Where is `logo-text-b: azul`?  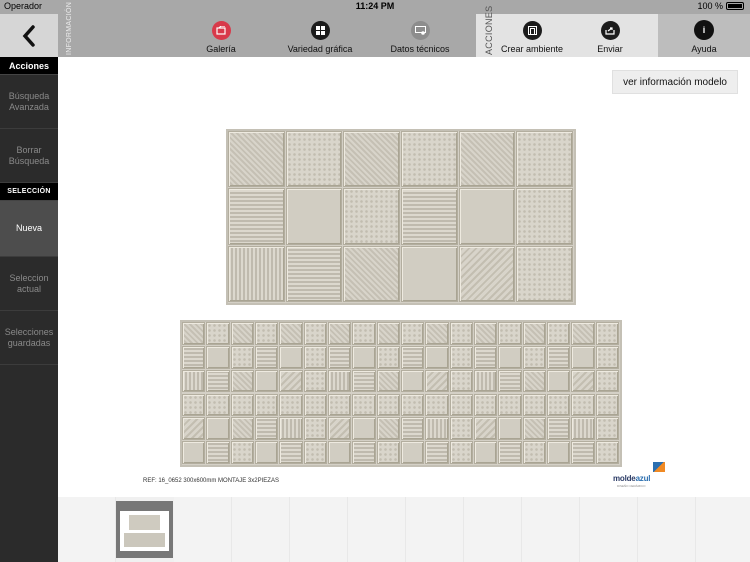
logo-text-b: azul is located at coordinates (643, 478).